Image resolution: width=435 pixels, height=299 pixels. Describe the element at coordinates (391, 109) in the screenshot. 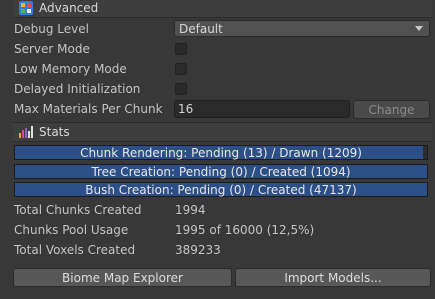

I see `change-button: Change` at that location.